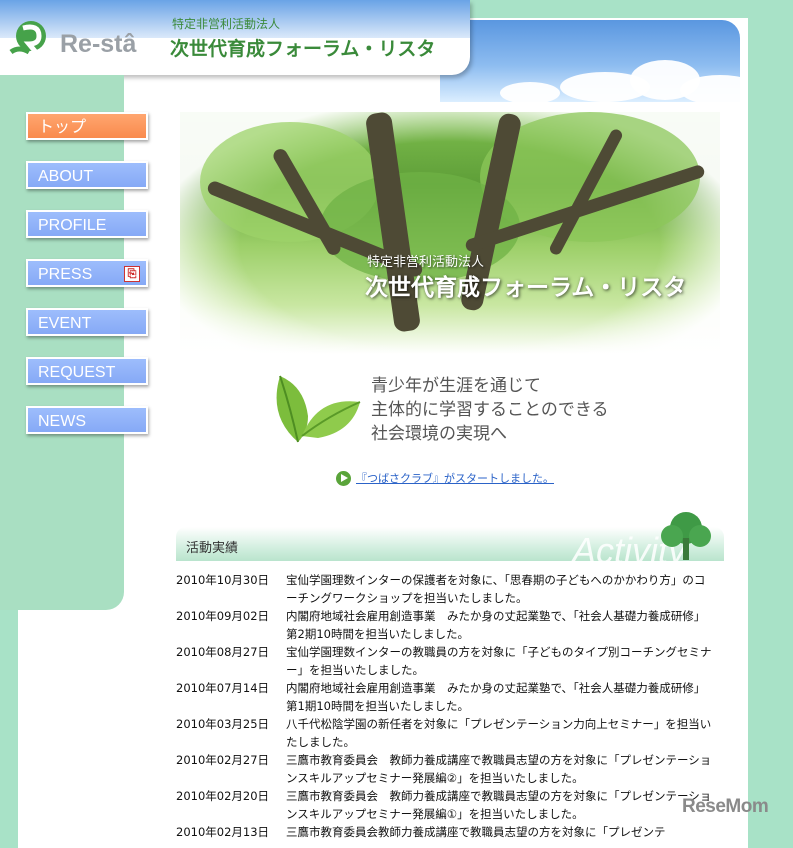 The image size is (793, 848). Describe the element at coordinates (343, 478) in the screenshot. I see `play-arrow-icon` at that location.